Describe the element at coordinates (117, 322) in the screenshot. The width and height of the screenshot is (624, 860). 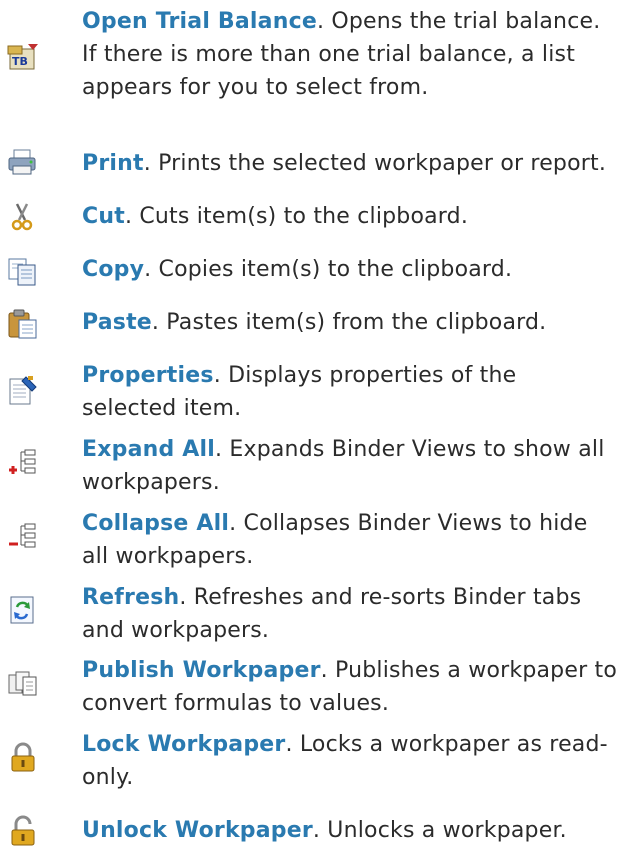
I see `item-name: Paste` at that location.